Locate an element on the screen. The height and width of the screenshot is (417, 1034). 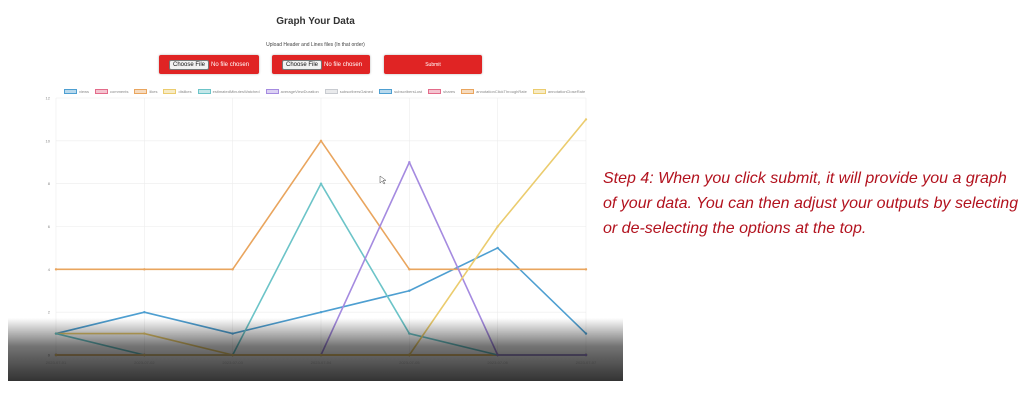
y-tick-label: 6 is located at coordinates (49, 226).